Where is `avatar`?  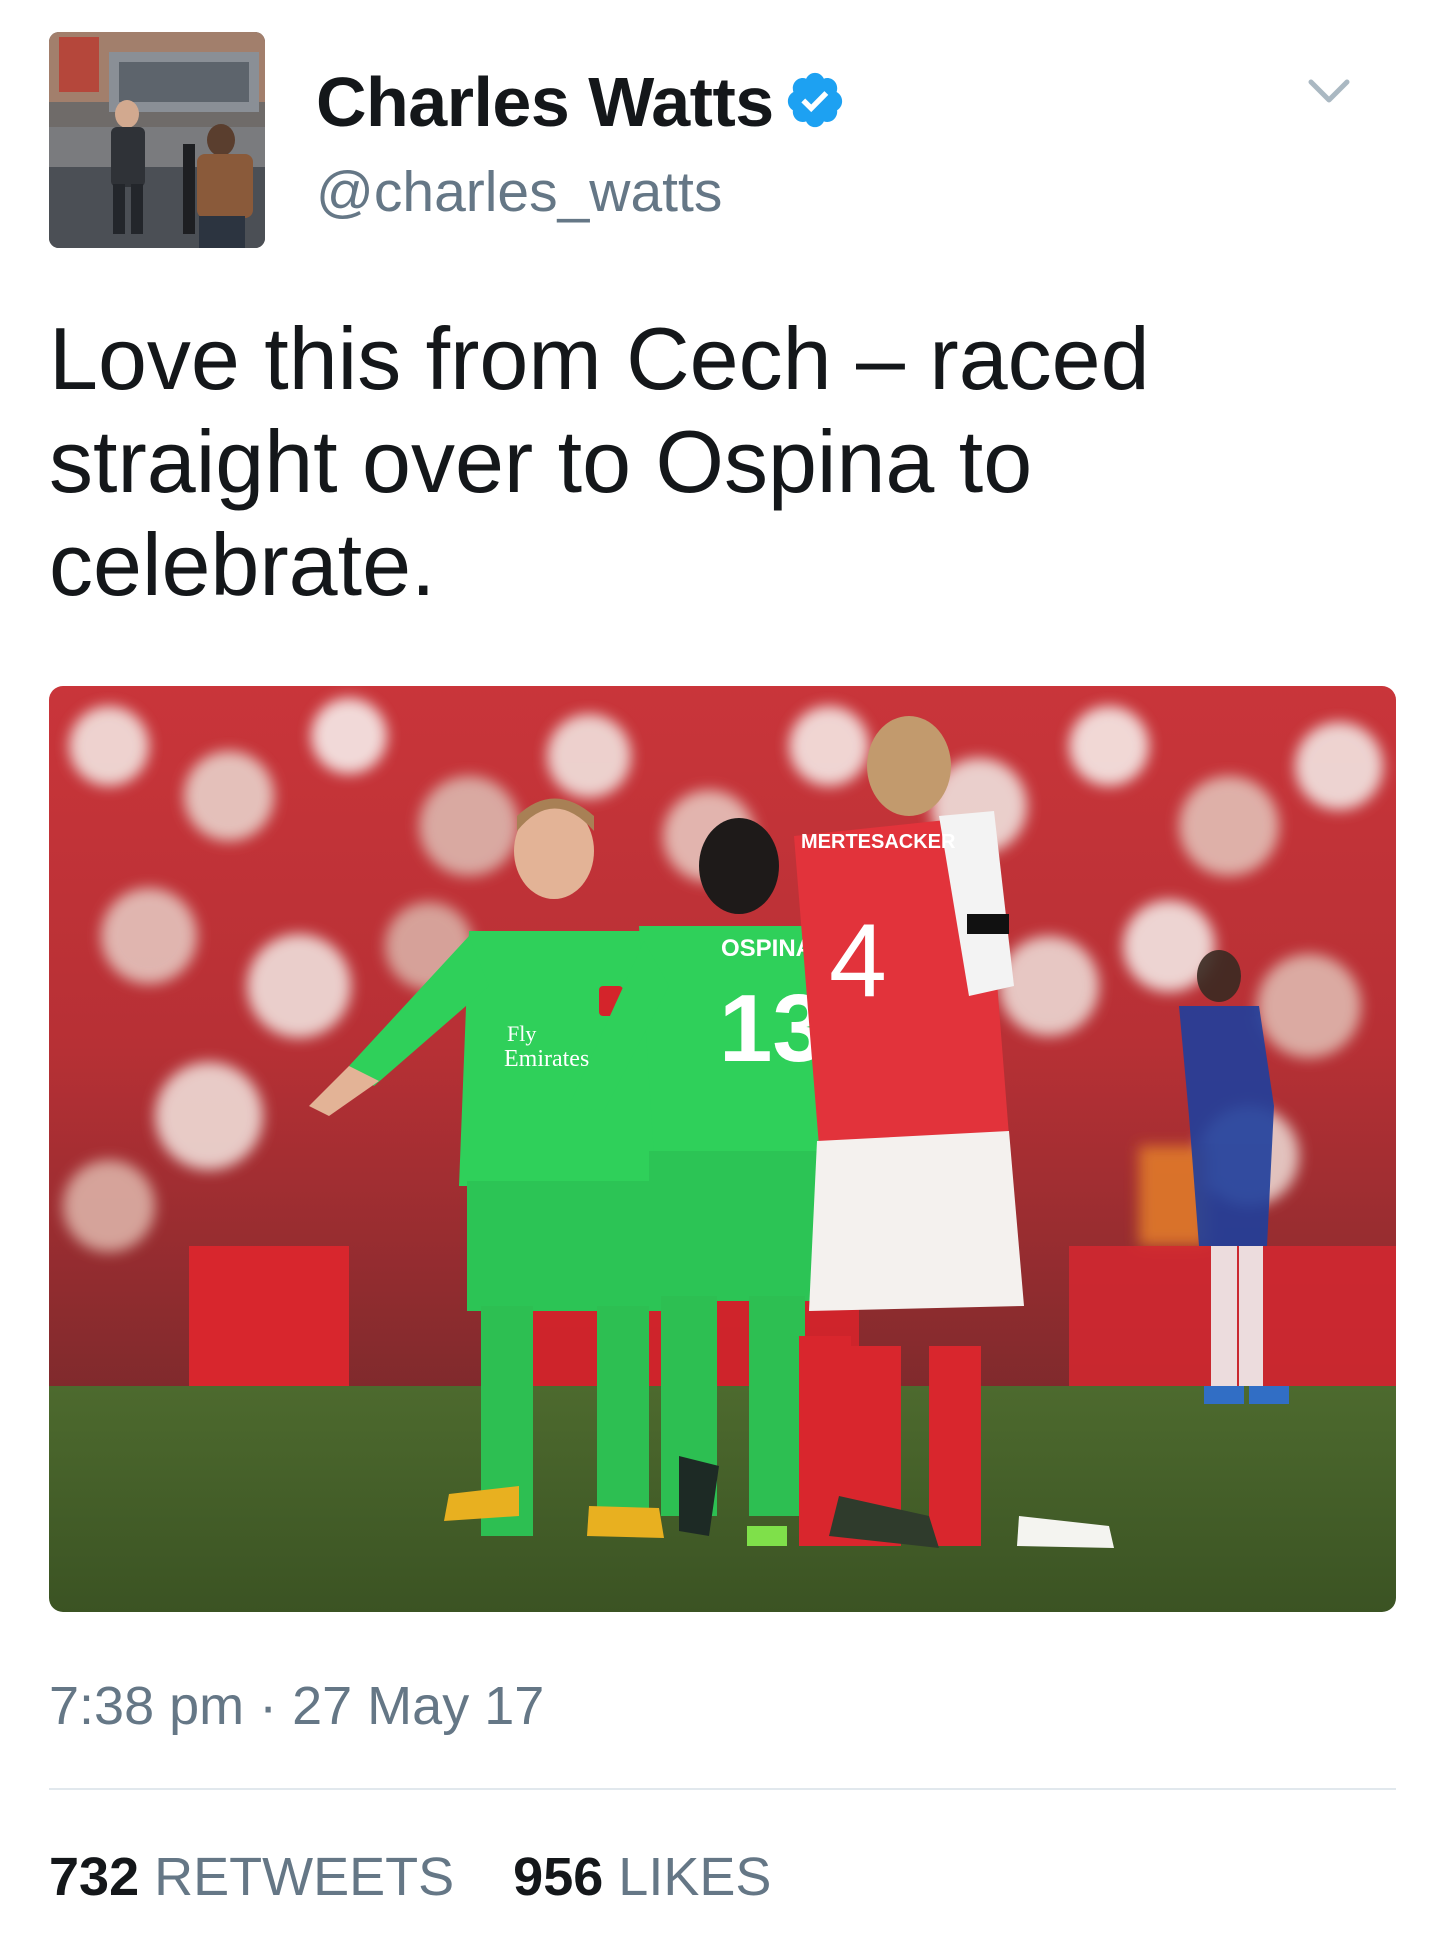 avatar is located at coordinates (157, 140).